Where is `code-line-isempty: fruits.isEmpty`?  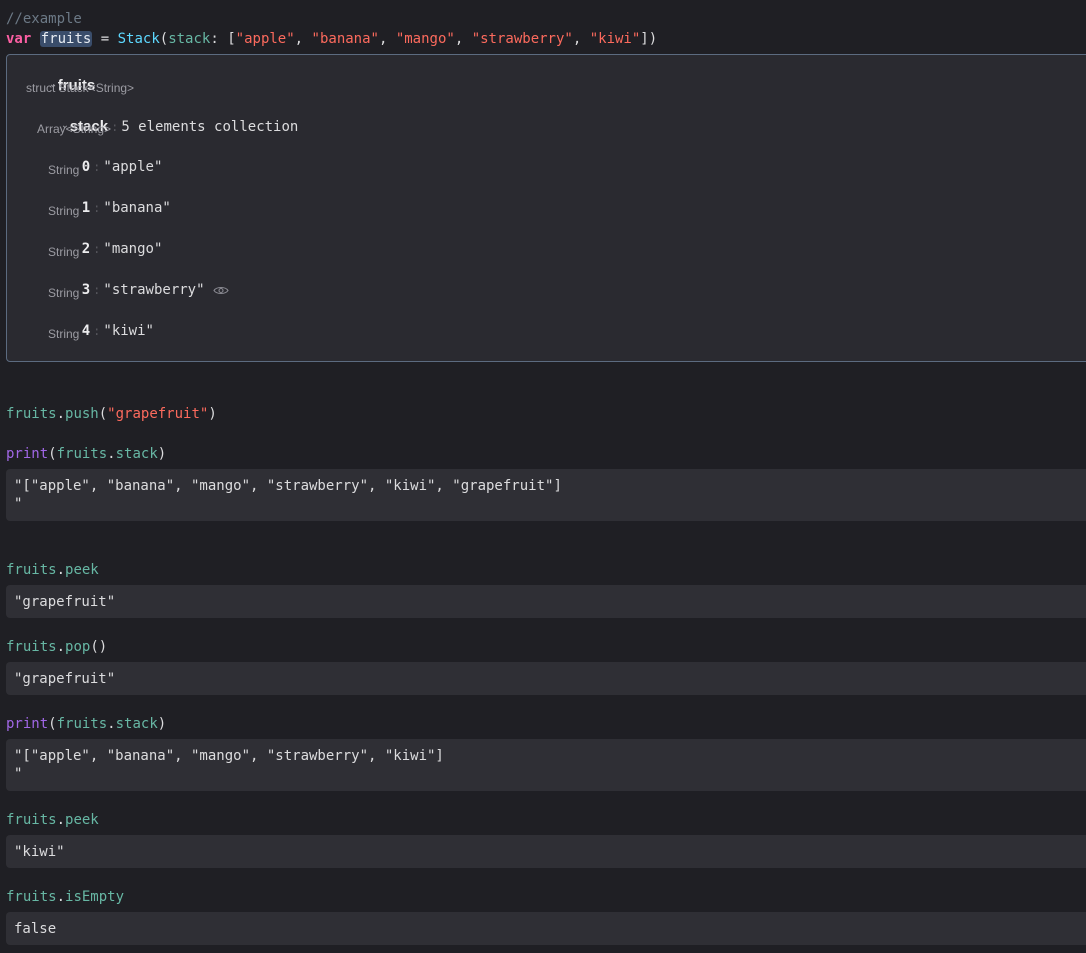 code-line-isempty: fruits.isEmpty is located at coordinates (65, 897).